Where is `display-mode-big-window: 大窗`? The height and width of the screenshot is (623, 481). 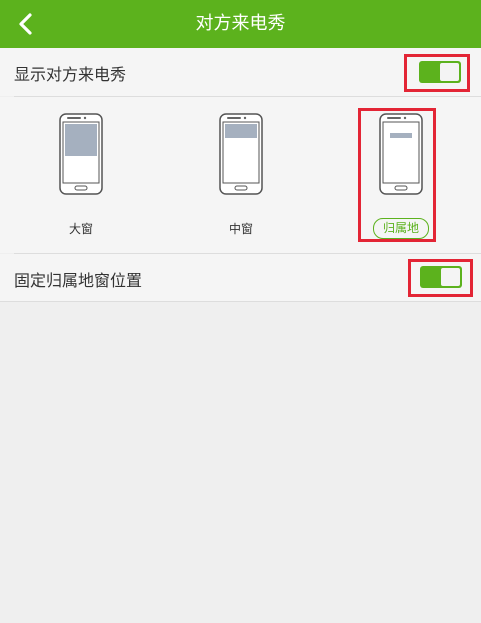
display-mode-big-window: 大窗 is located at coordinates (81, 174).